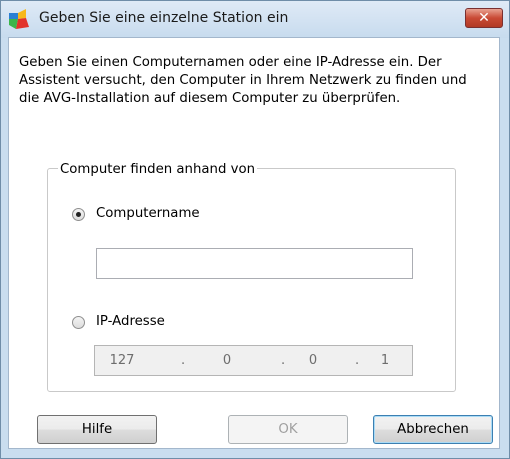 Image resolution: width=510 pixels, height=459 pixels. I want to click on search-method-legend: Computer finden anhand von, so click(158, 169).